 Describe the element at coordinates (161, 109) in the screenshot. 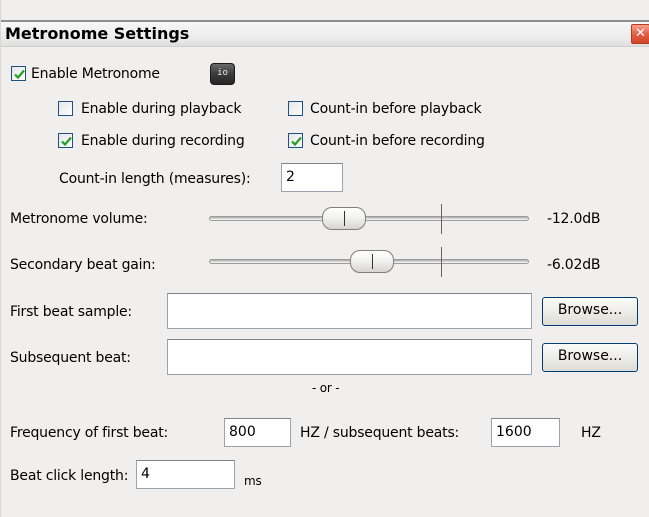

I see `enable-during-playback-label: Enable during playback` at that location.